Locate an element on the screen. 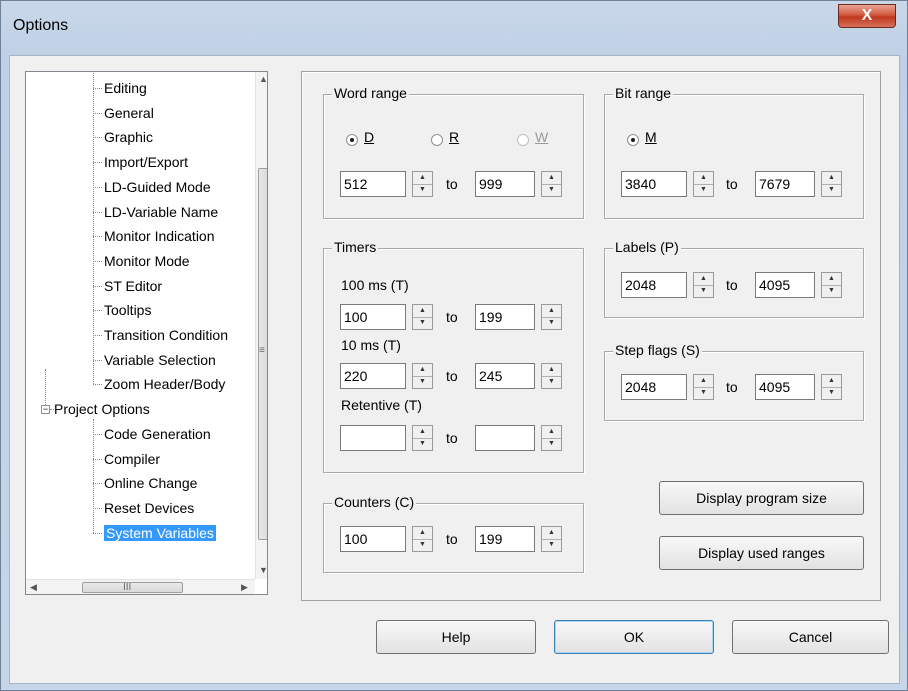  vertical-scroll-thumb: ≡ is located at coordinates (262, 354).